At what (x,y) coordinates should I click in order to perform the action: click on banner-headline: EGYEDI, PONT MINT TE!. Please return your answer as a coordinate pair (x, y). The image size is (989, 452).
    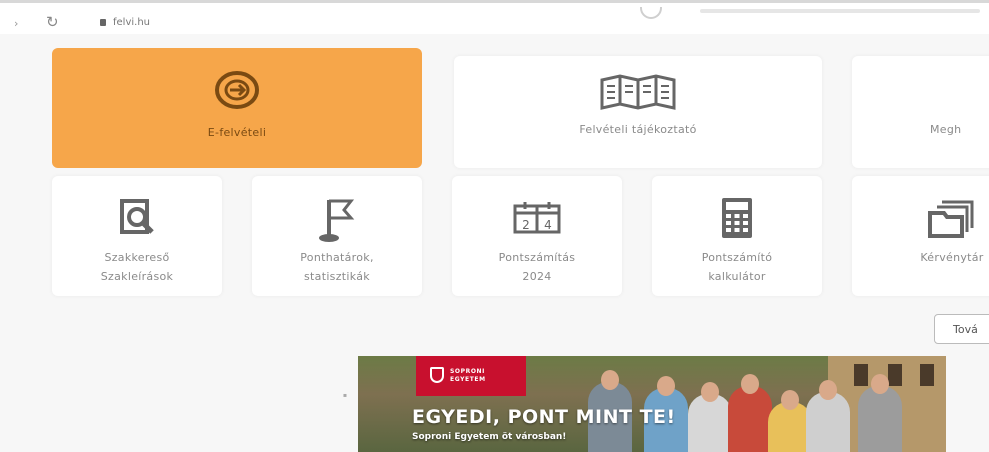
    Looking at the image, I should click on (544, 417).